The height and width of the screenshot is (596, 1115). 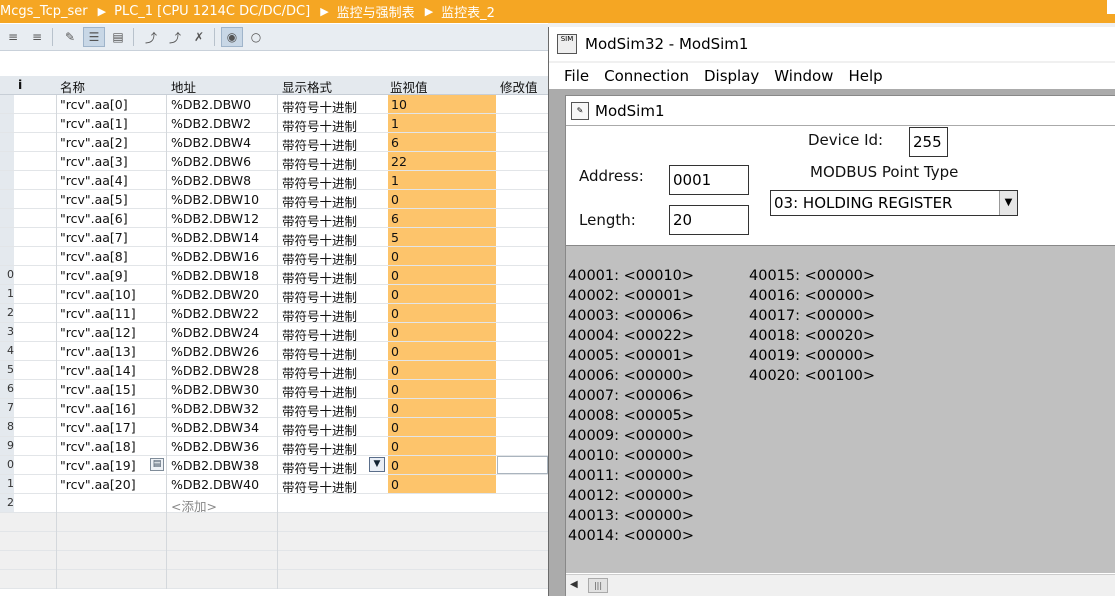 What do you see at coordinates (631, 318) in the screenshot?
I see `register-value: 40003: <00006>` at bounding box center [631, 318].